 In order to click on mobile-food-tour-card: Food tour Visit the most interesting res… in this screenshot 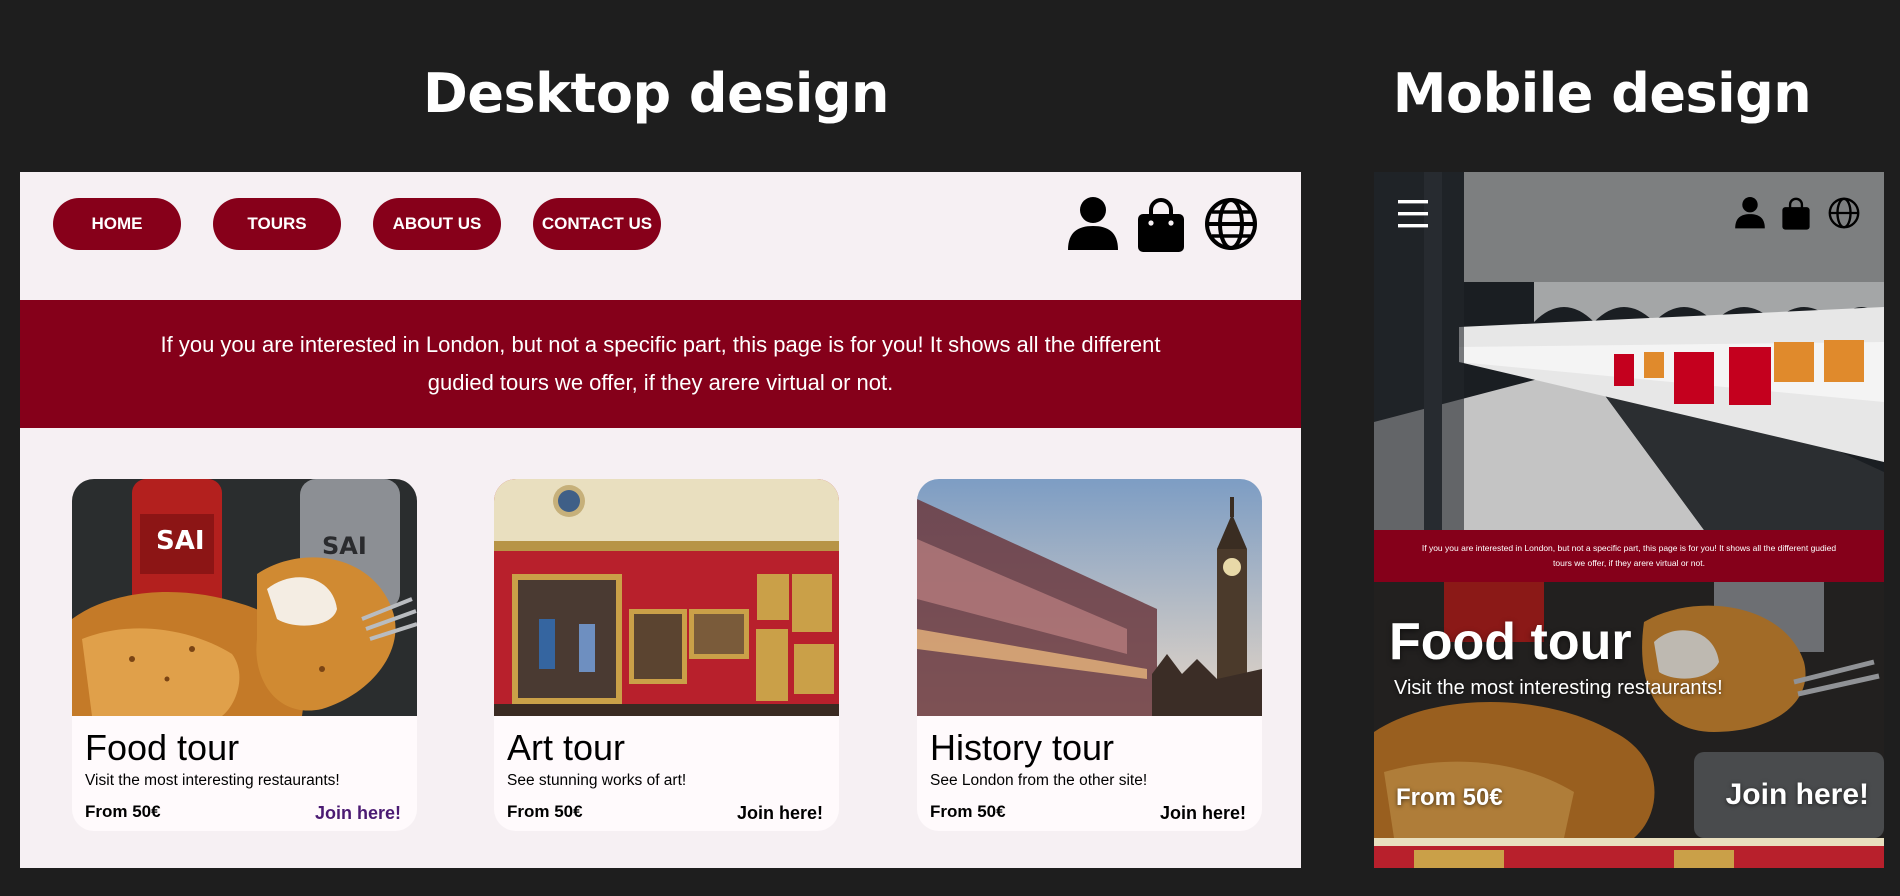, I will do `click(1629, 710)`.